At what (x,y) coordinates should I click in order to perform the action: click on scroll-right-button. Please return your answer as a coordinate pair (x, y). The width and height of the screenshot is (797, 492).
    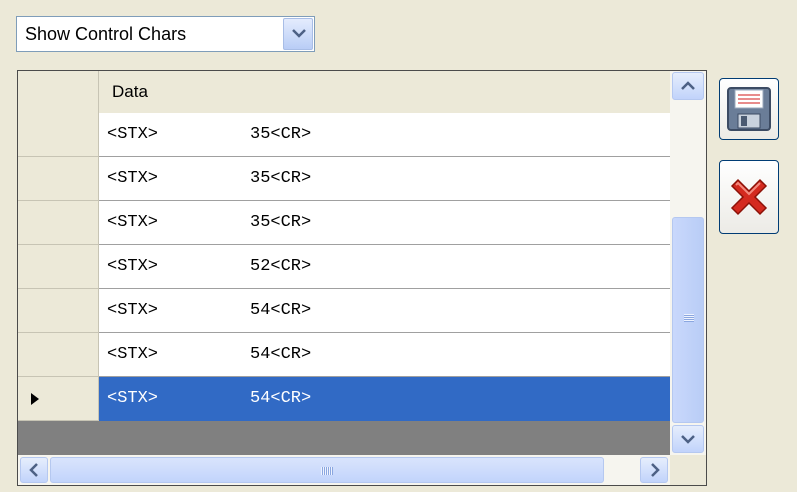
    Looking at the image, I should click on (654, 470).